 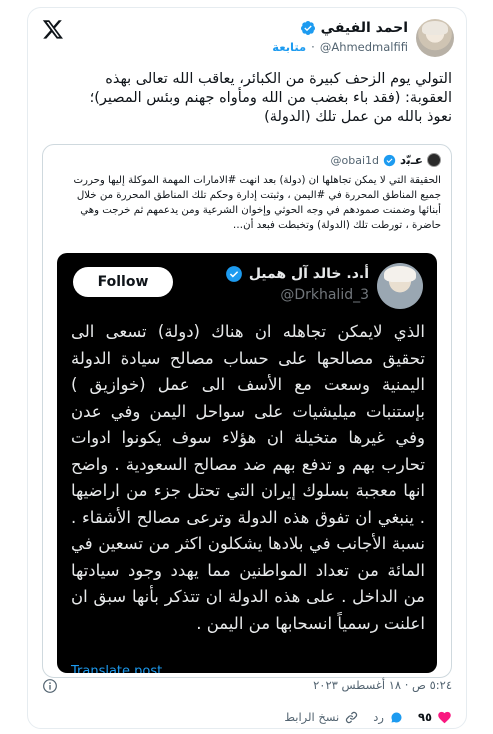 What do you see at coordinates (123, 282) in the screenshot?
I see `screenshot-follow-button: Follow` at bounding box center [123, 282].